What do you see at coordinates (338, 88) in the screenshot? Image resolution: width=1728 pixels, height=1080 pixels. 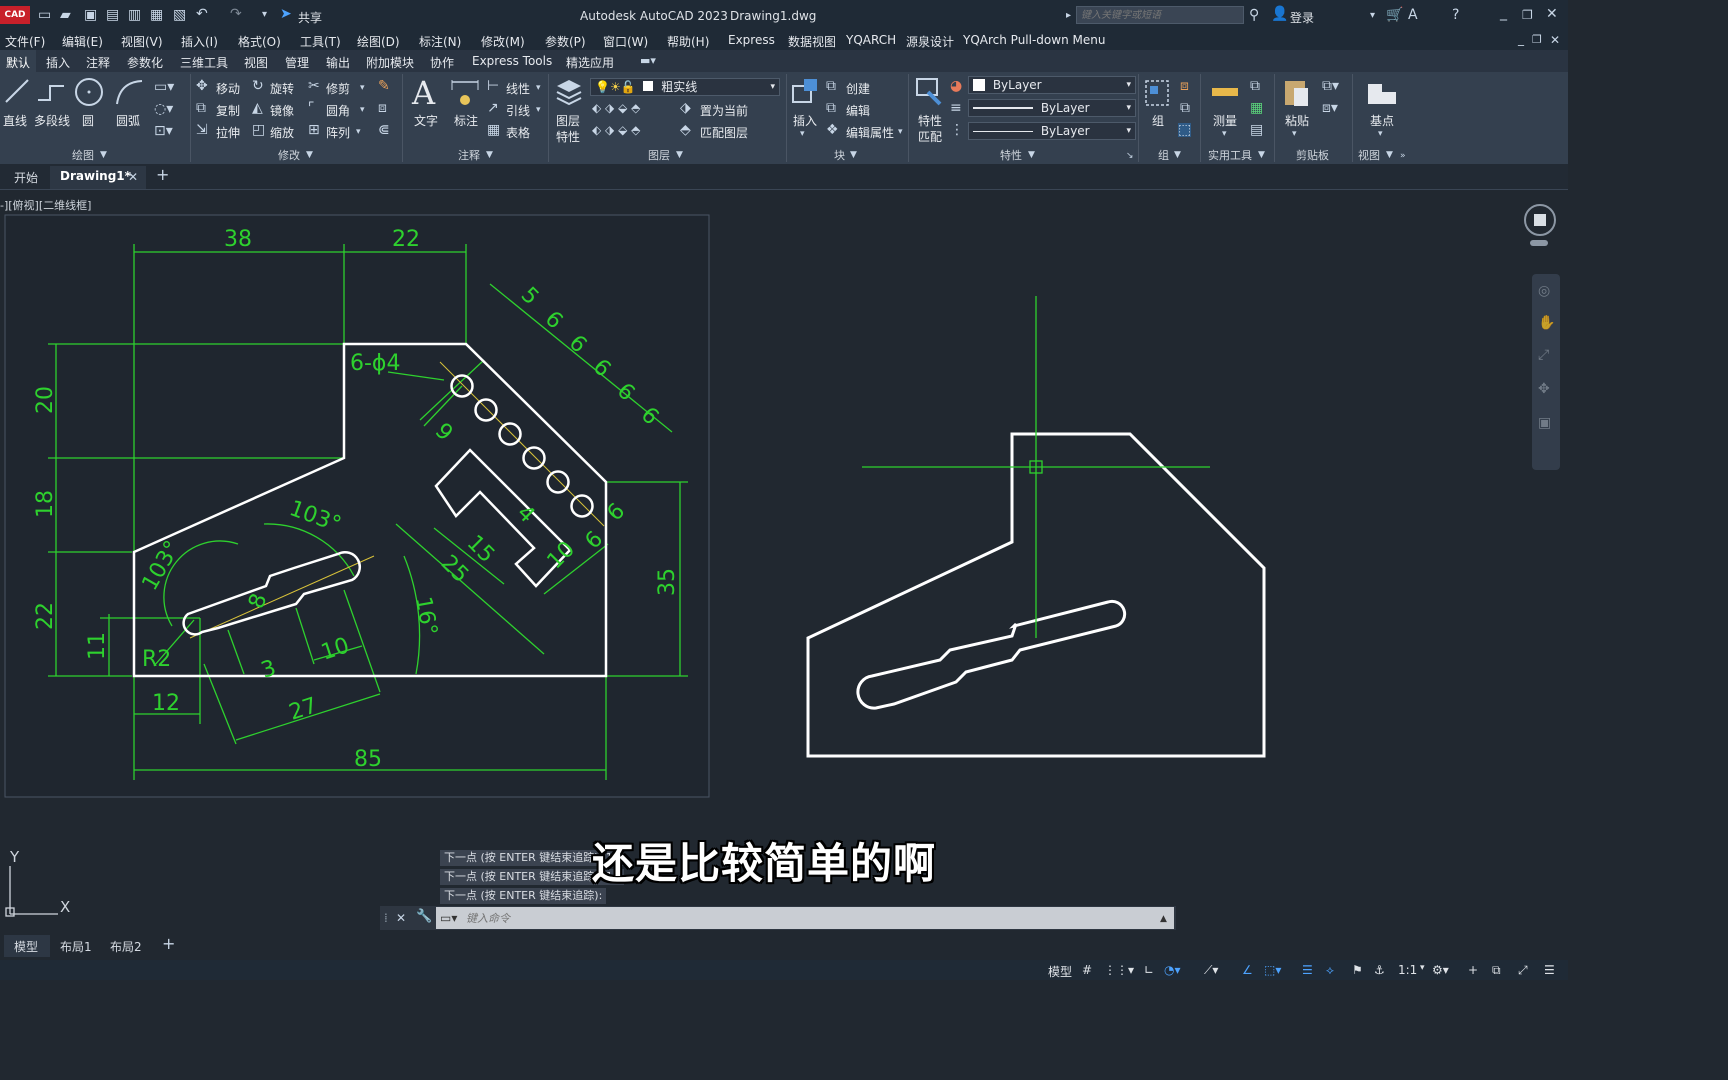 I see `trim-tool: 修剪` at bounding box center [338, 88].